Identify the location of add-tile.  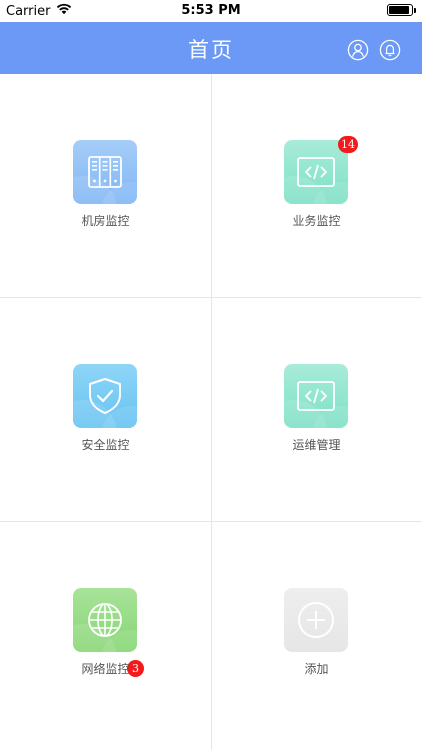
(316, 620).